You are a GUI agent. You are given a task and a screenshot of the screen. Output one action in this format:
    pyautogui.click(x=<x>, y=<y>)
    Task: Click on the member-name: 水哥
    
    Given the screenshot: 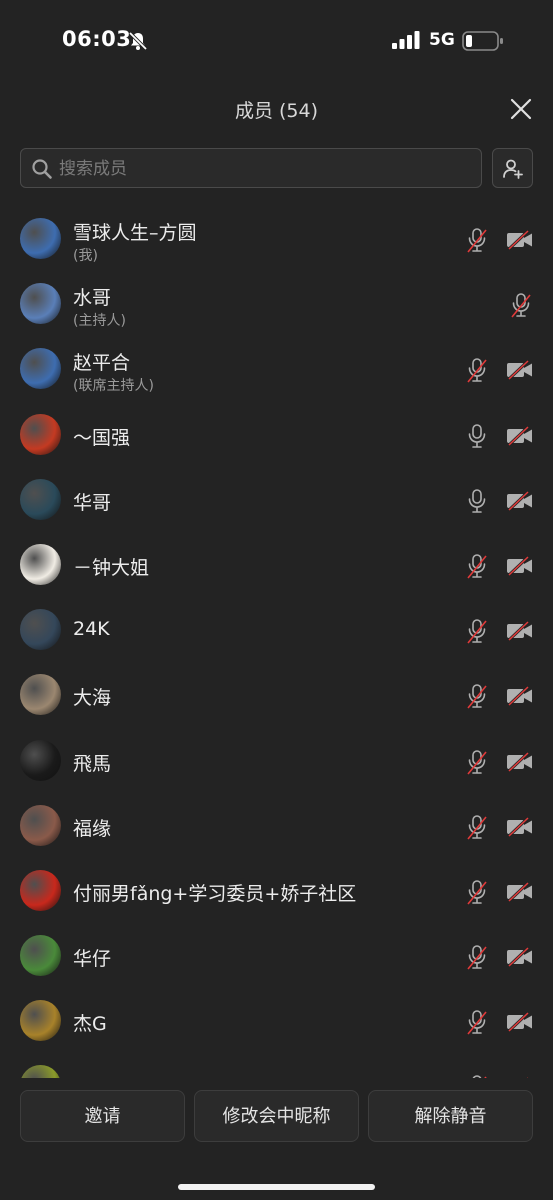 What is the action you would take?
    pyautogui.click(x=92, y=298)
    